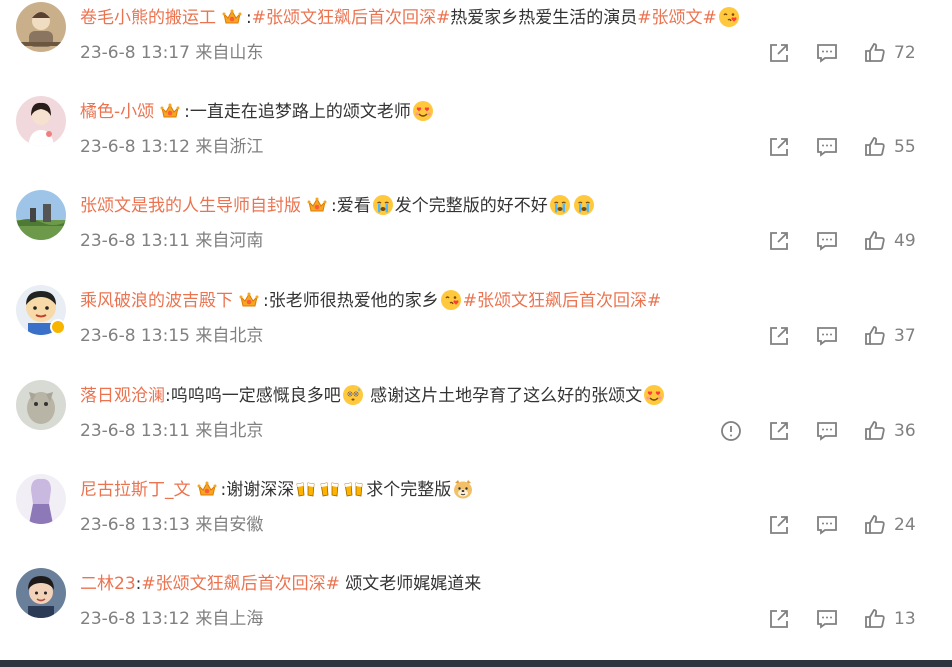 Image resolution: width=952 pixels, height=667 pixels. What do you see at coordinates (148, 18) in the screenshot?
I see `comment-username: 卷毛小熊的搬运工` at bounding box center [148, 18].